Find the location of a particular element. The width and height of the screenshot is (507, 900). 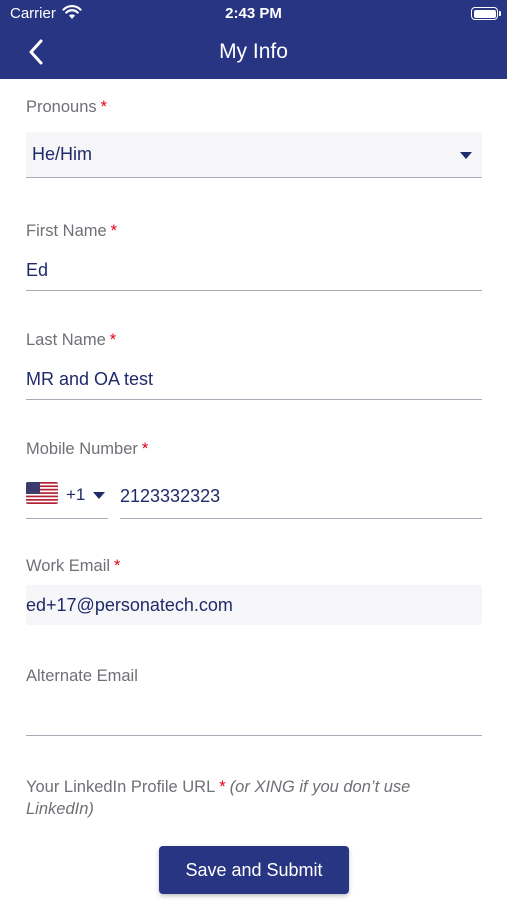

country-code-underline is located at coordinates (67, 518).